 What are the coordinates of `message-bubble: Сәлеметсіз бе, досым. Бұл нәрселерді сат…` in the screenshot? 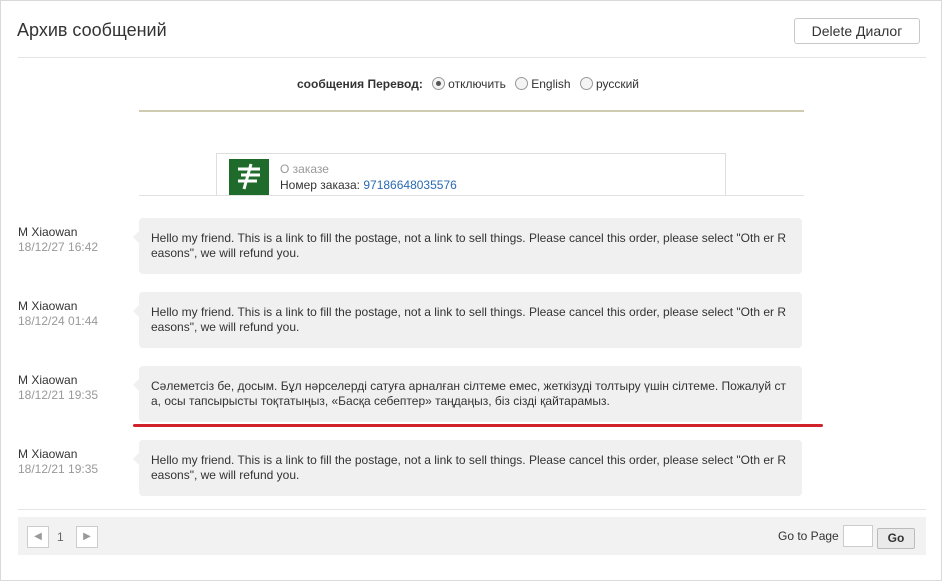 It's located at (467, 394).